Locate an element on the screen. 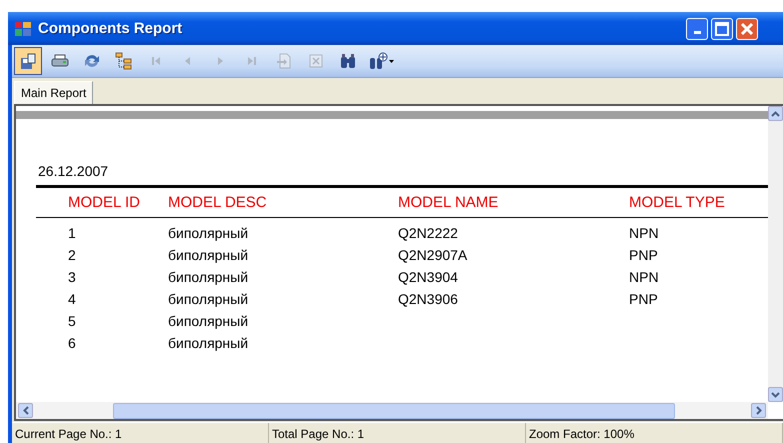  app-icon is located at coordinates (23, 29).